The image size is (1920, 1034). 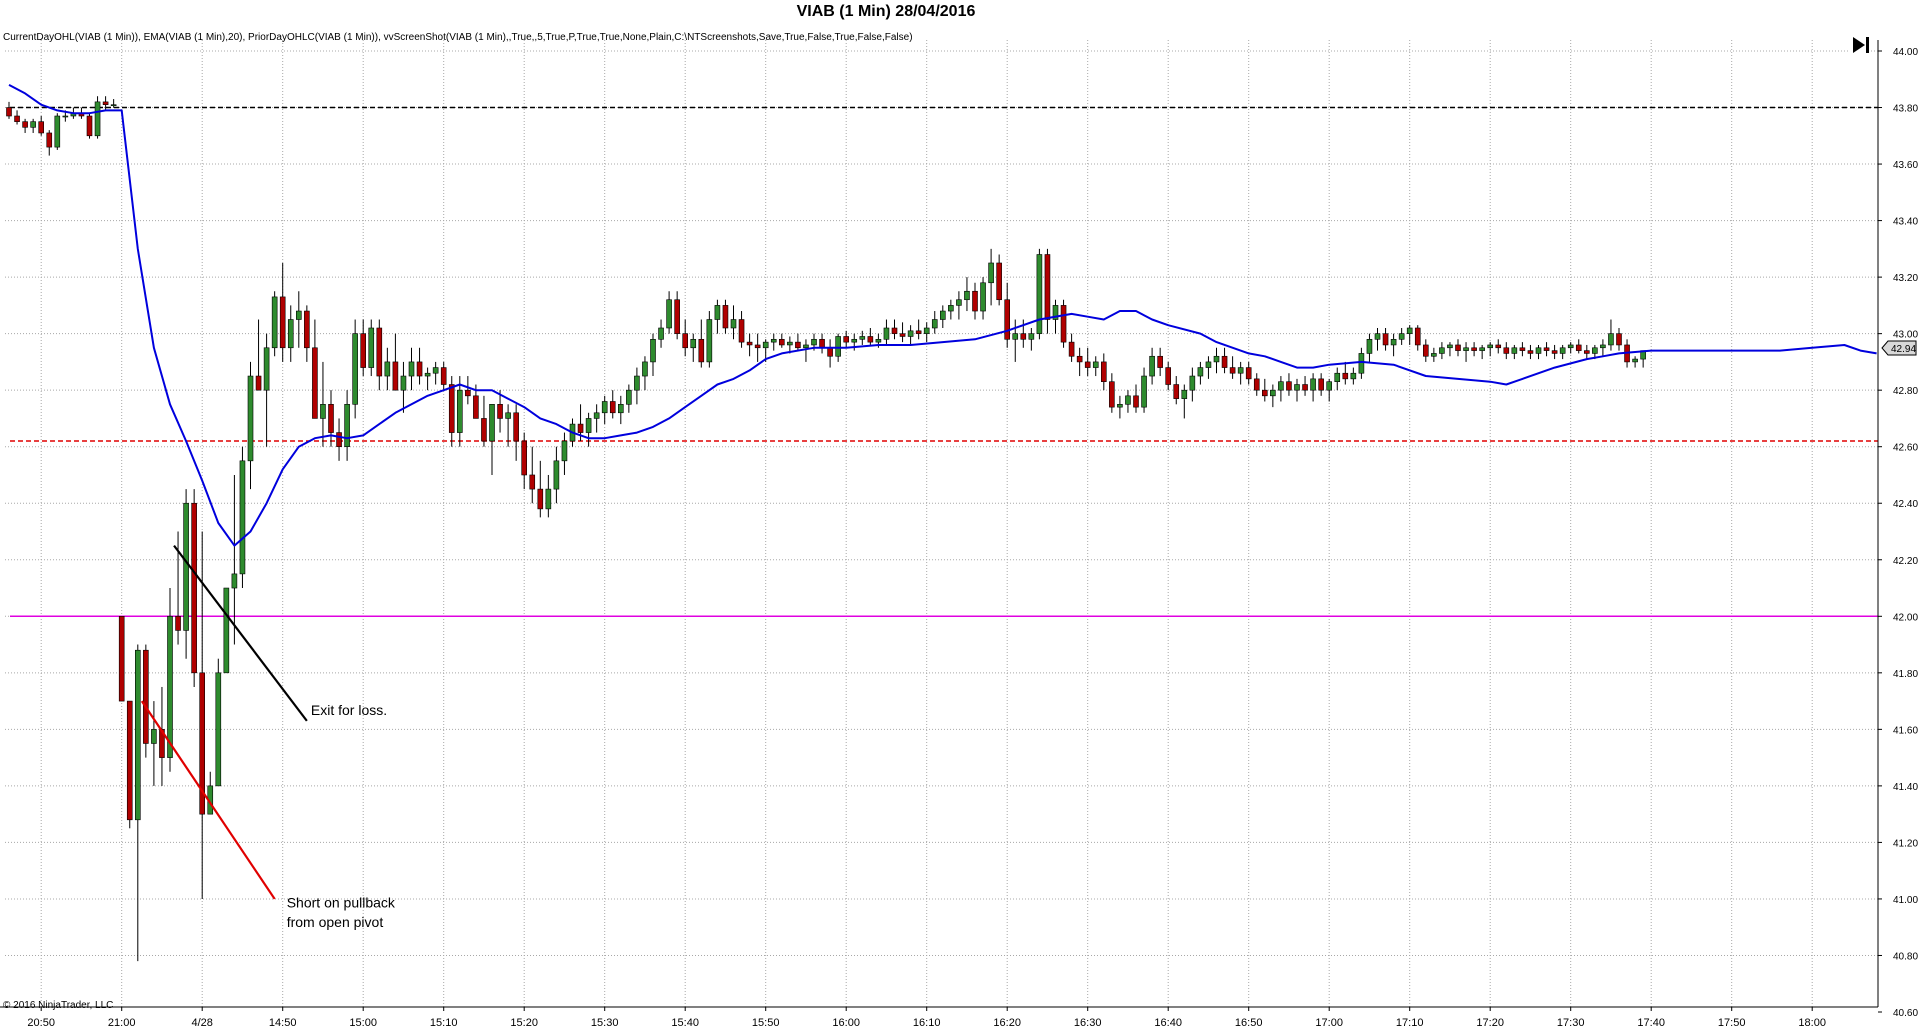 I want to click on x-tick-label: 17:00, so click(x=1329, y=1023).